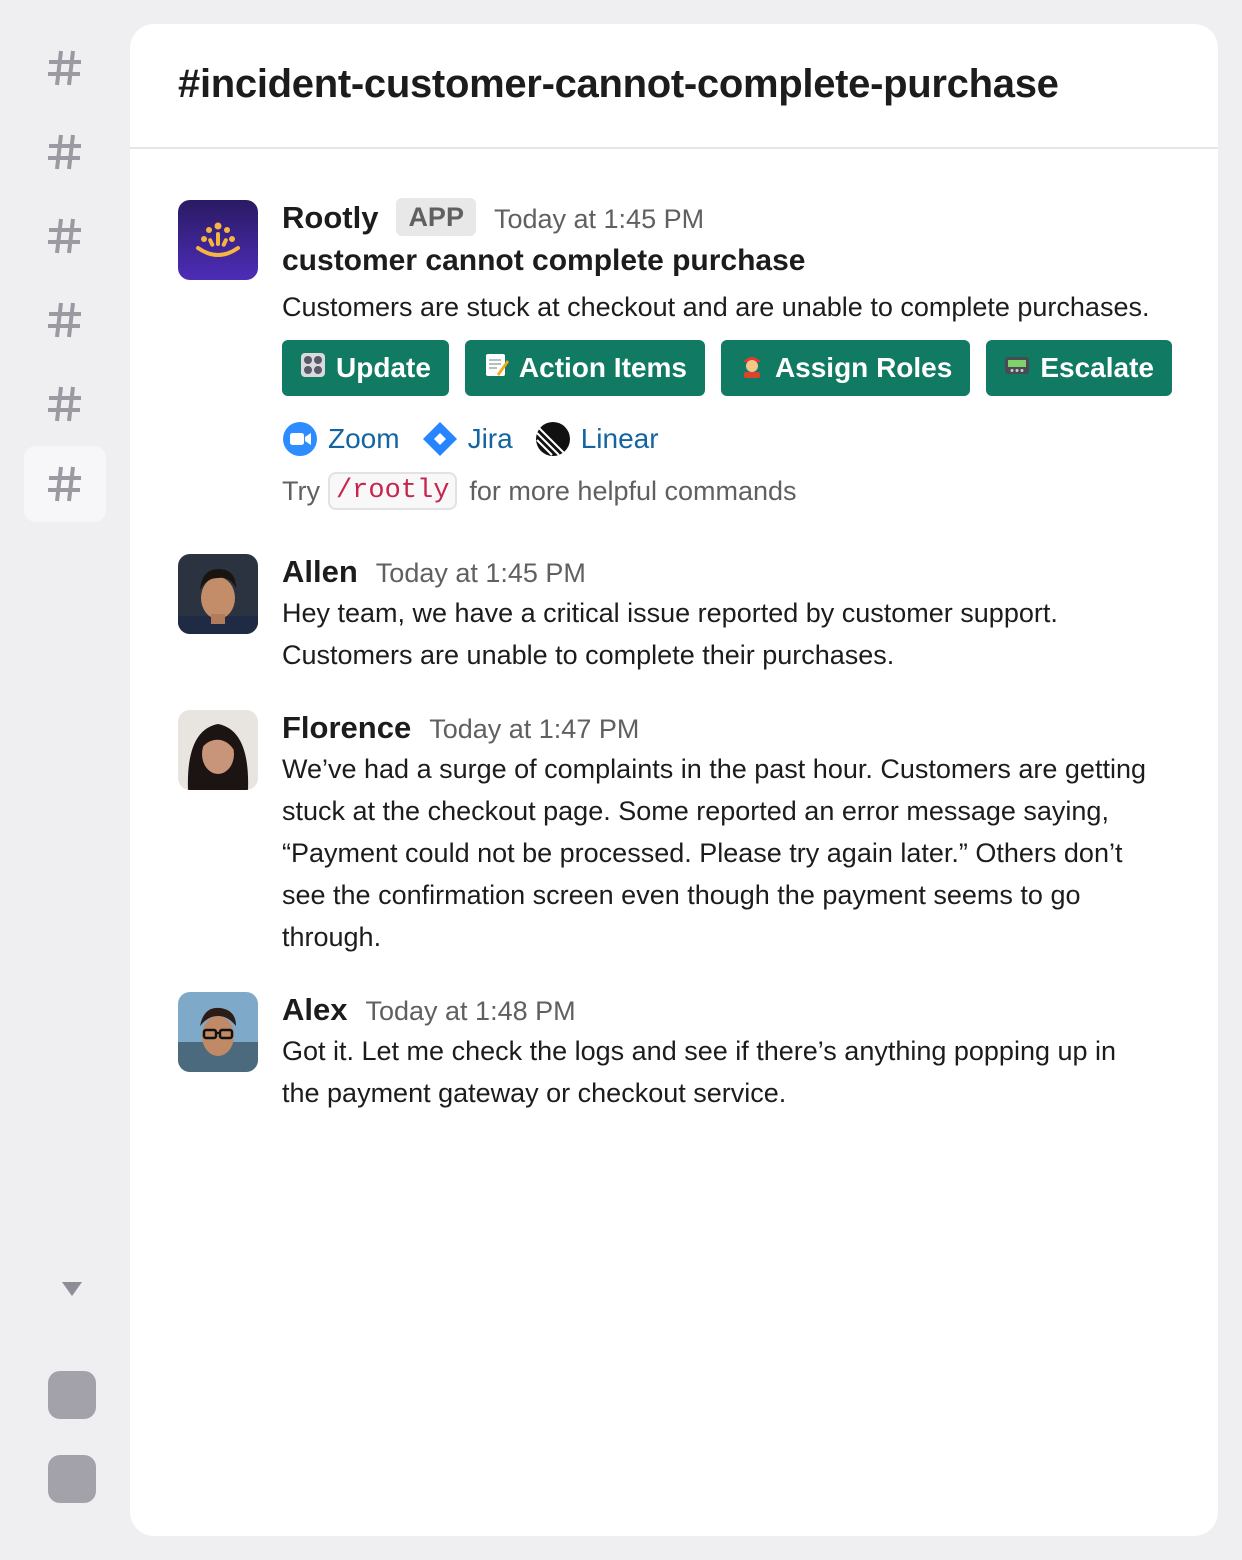  Describe the element at coordinates (439, 439) in the screenshot. I see `jira-icon` at that location.